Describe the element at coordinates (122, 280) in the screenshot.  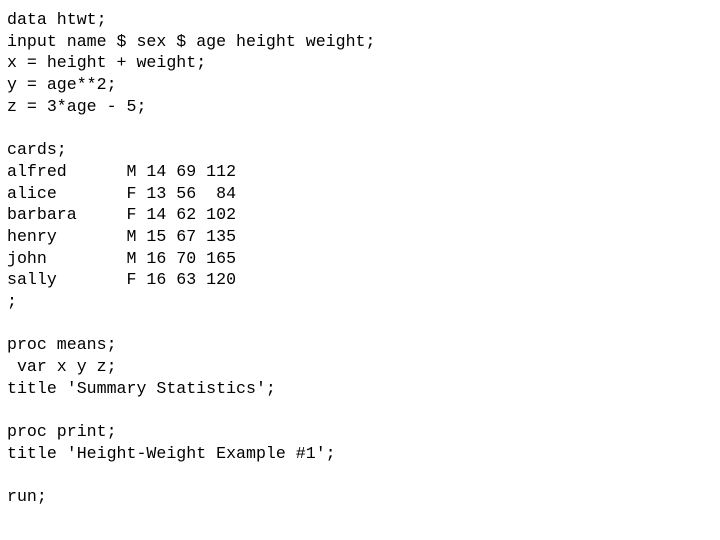
I see `data-row: sally F 16 63 120` at that location.